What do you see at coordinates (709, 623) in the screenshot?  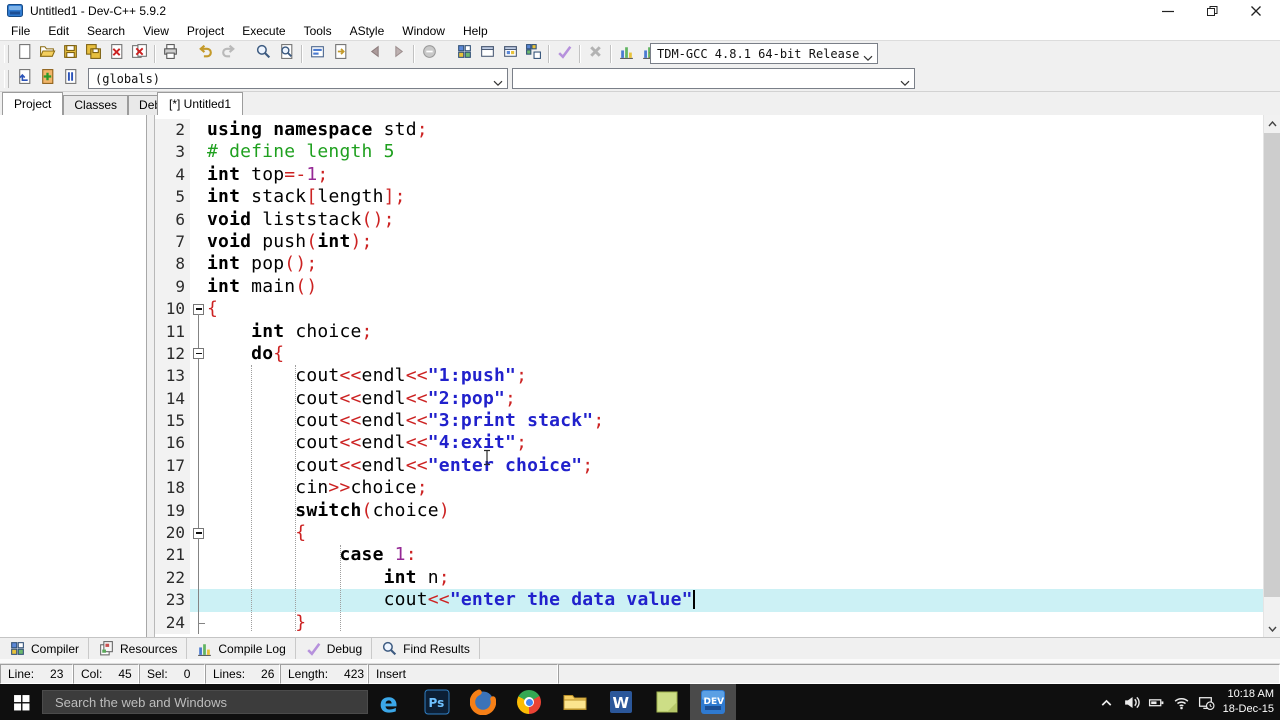 I see `code-line-24: 24 }` at bounding box center [709, 623].